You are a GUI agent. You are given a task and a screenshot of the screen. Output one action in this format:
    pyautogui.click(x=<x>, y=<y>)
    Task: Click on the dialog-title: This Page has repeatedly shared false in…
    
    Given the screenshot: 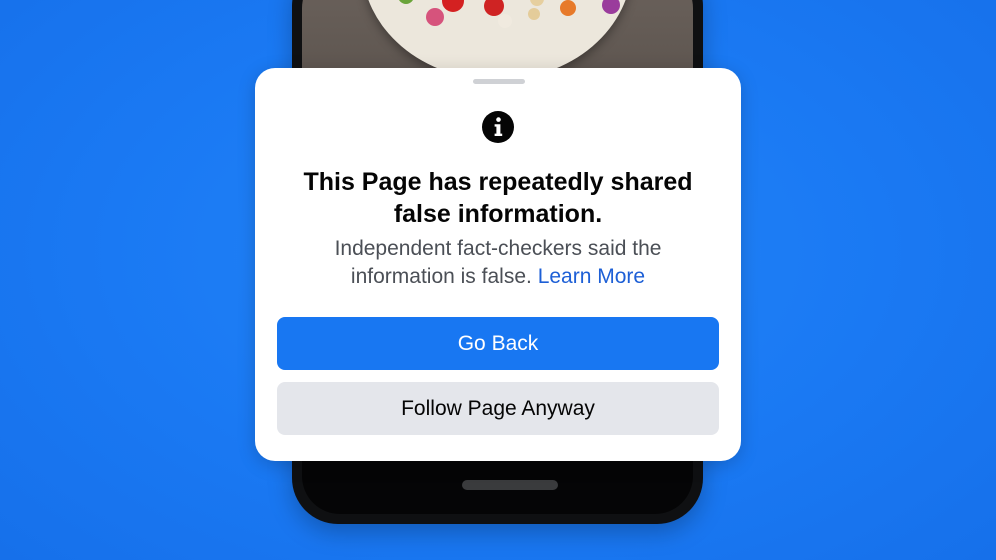 What is the action you would take?
    pyautogui.click(x=498, y=198)
    